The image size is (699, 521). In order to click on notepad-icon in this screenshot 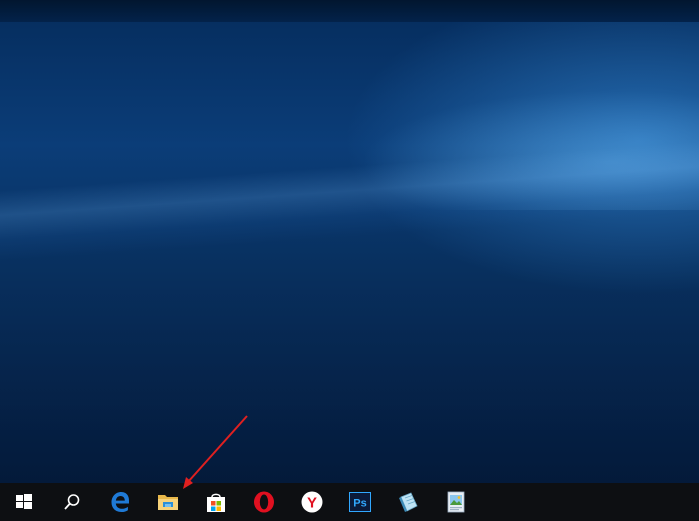, I will do `click(408, 502)`.